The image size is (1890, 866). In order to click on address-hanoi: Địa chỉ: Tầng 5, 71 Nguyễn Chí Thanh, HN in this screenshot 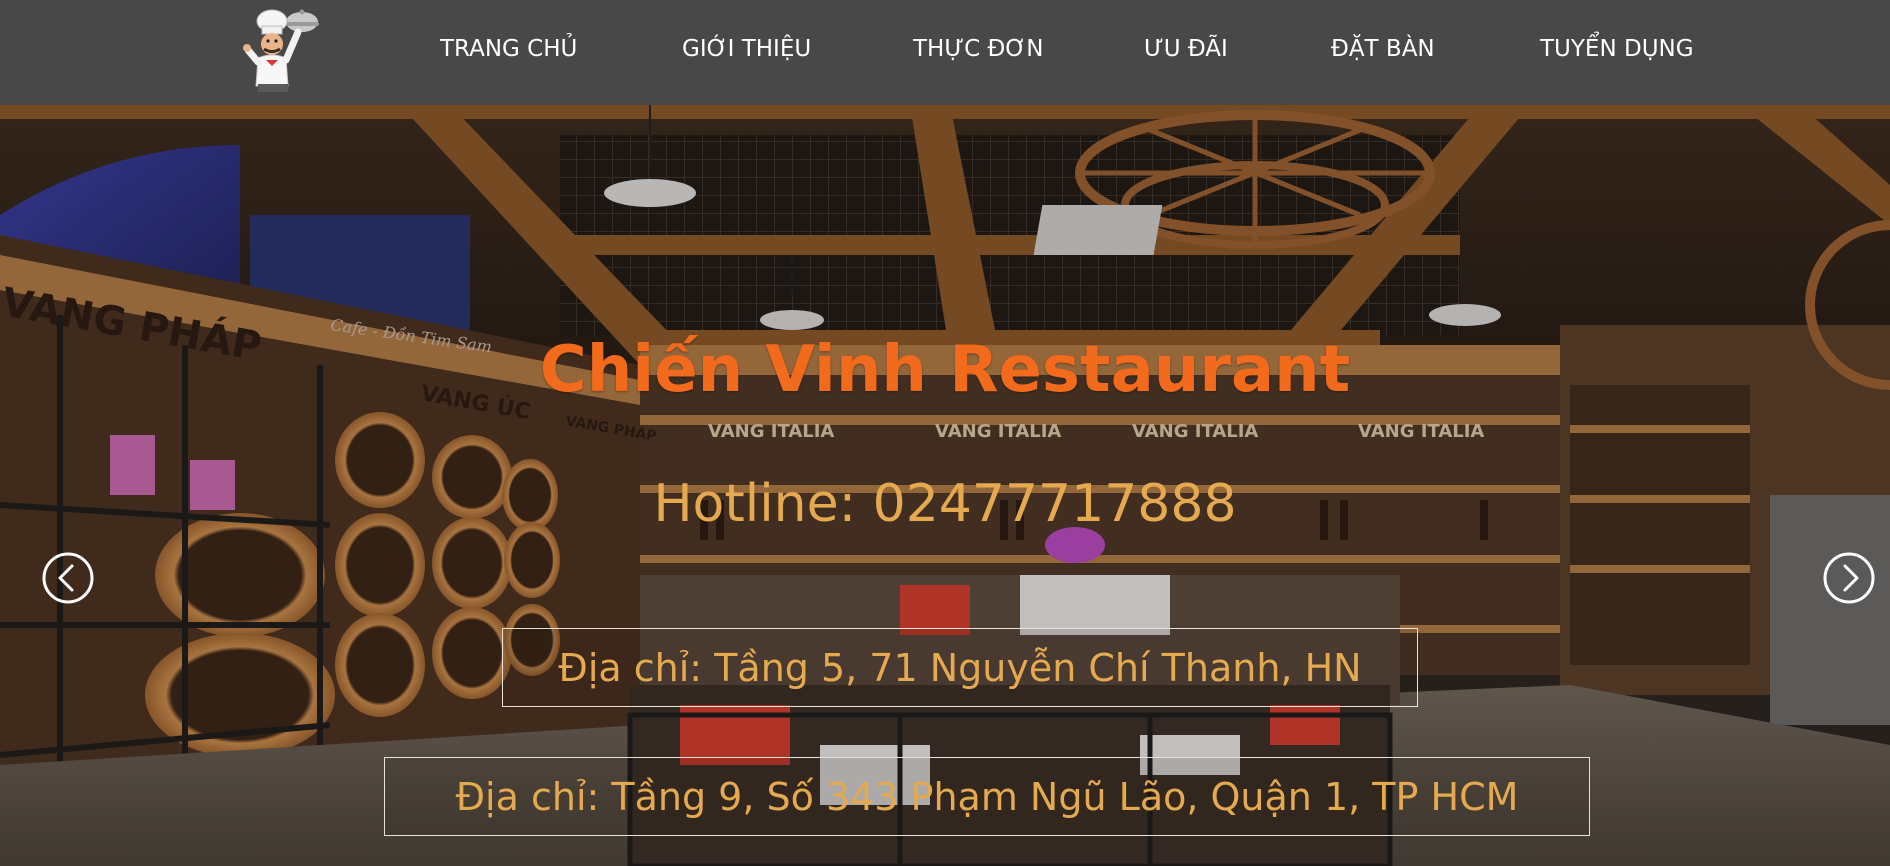, I will do `click(960, 667)`.